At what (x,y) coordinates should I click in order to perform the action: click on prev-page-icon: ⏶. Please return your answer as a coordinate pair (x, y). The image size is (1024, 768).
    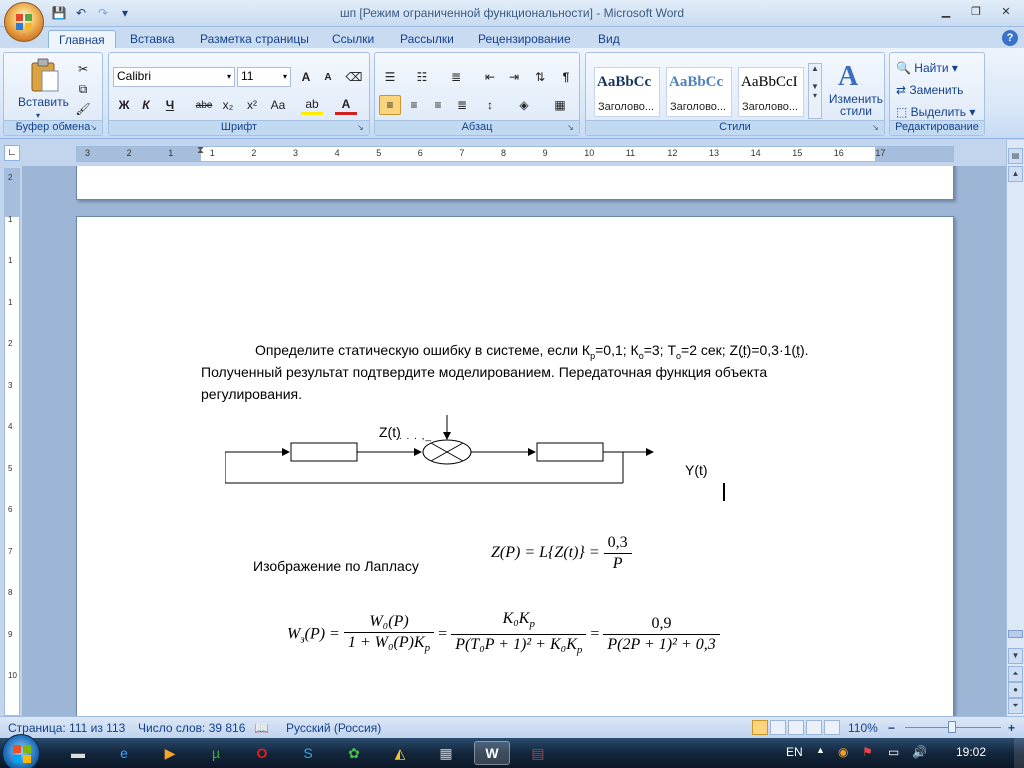
    Looking at the image, I should click on (1015, 674).